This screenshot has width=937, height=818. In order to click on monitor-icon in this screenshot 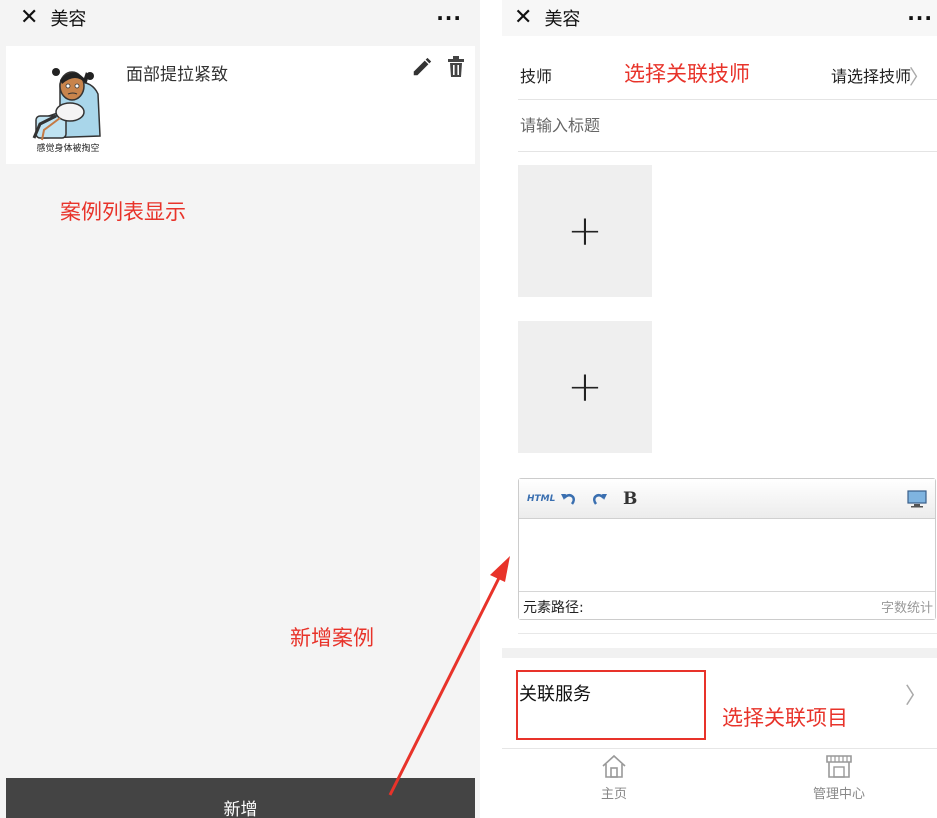, I will do `click(917, 499)`.